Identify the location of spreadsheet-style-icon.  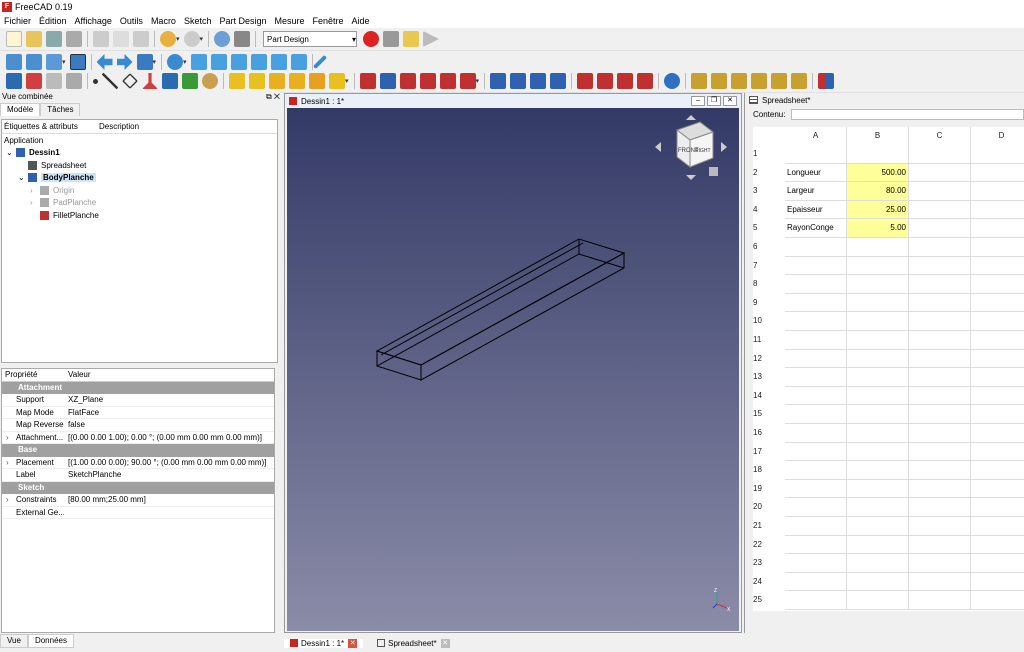
(799, 81).